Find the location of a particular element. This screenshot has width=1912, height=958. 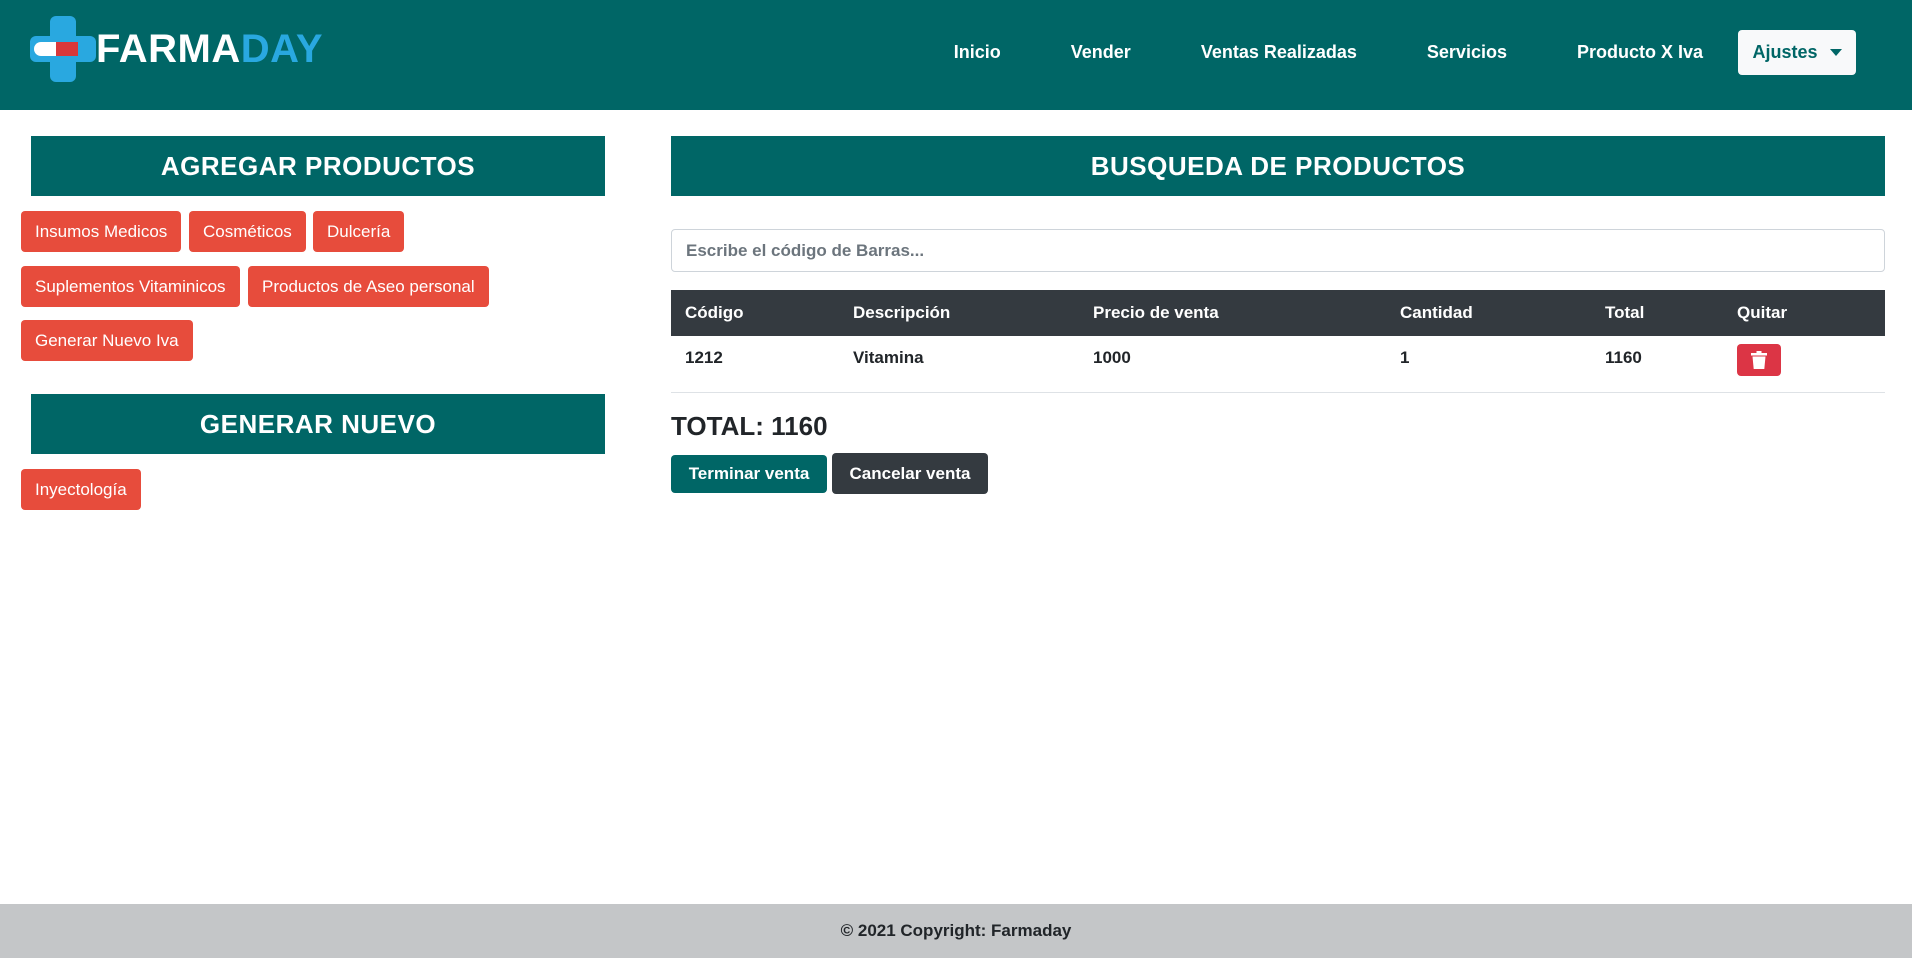

cell-precio: 1000 is located at coordinates (1112, 357).